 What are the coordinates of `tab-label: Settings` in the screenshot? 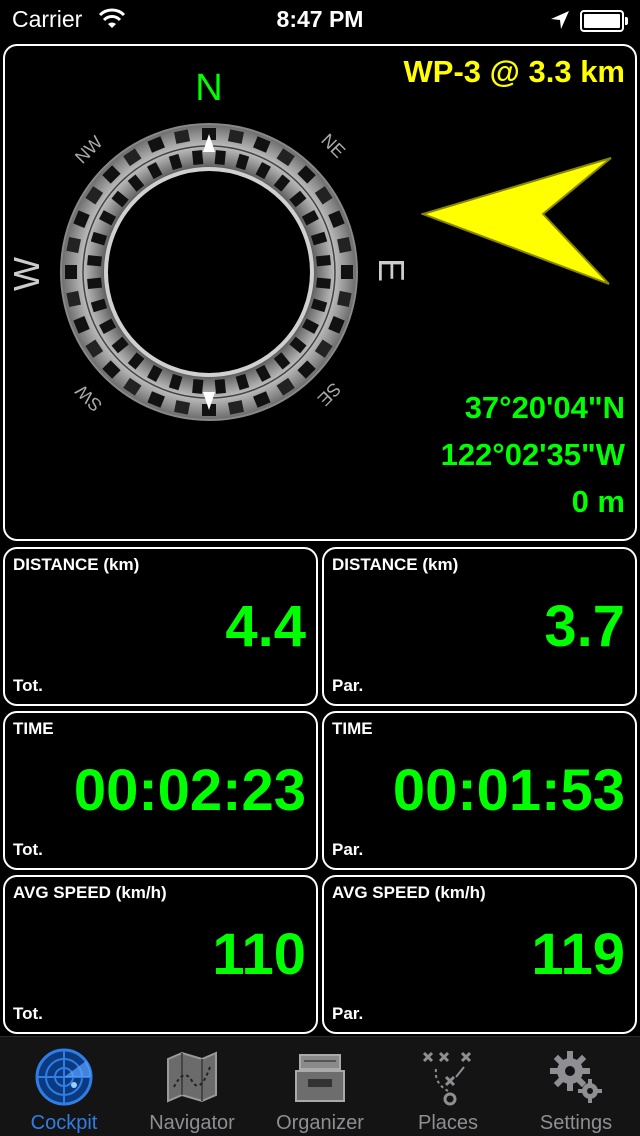 It's located at (576, 1123).